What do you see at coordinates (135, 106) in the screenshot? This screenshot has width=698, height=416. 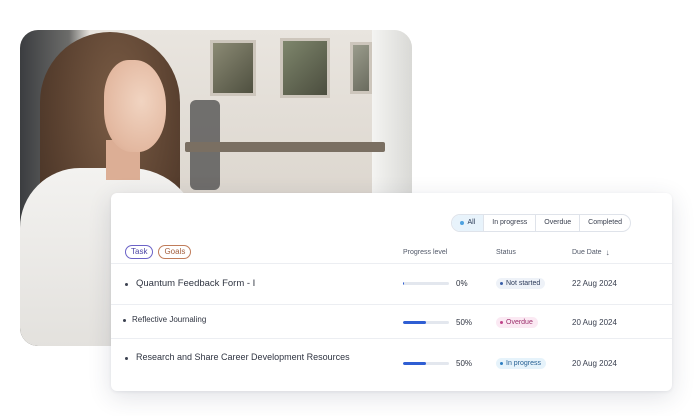 I see `photo-person-face` at bounding box center [135, 106].